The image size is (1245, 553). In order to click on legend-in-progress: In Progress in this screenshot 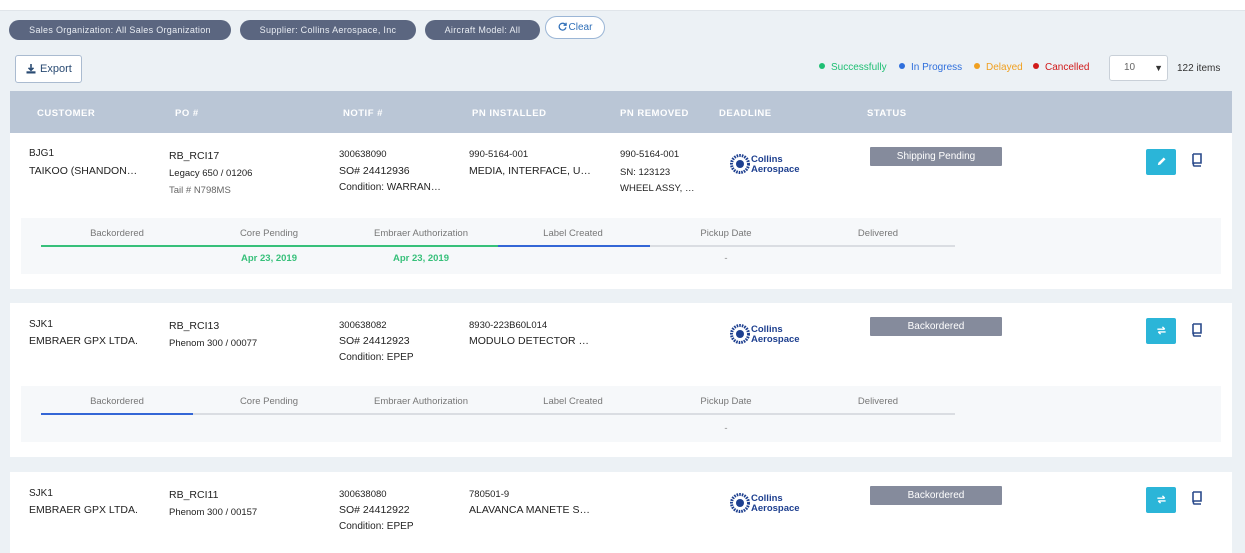, I will do `click(930, 67)`.